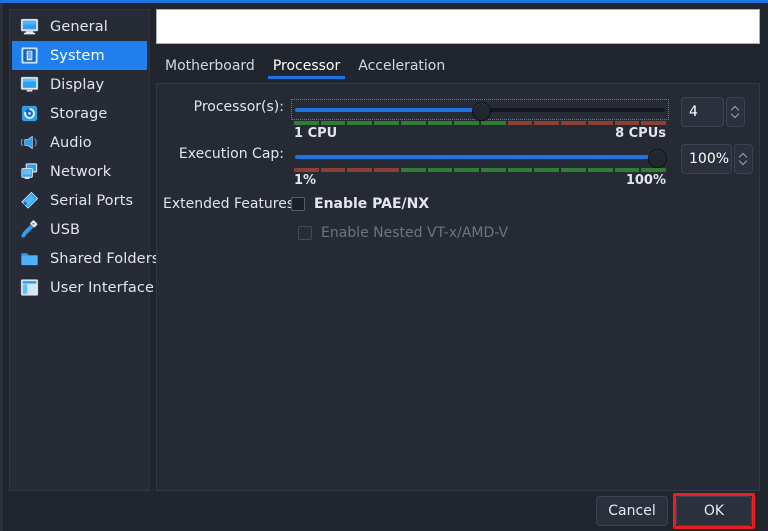 This screenshot has width=768, height=531. I want to click on enable-nested-vtx-label: Enable Nested VT-x/AMD-V, so click(415, 233).